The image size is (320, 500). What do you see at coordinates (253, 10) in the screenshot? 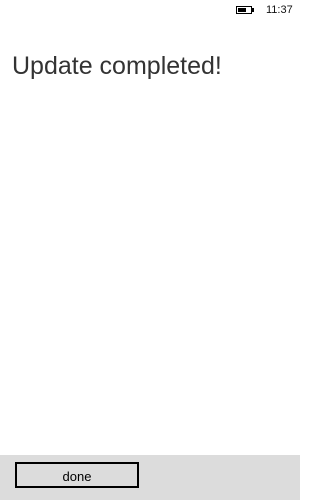
I see `battery-tip` at bounding box center [253, 10].